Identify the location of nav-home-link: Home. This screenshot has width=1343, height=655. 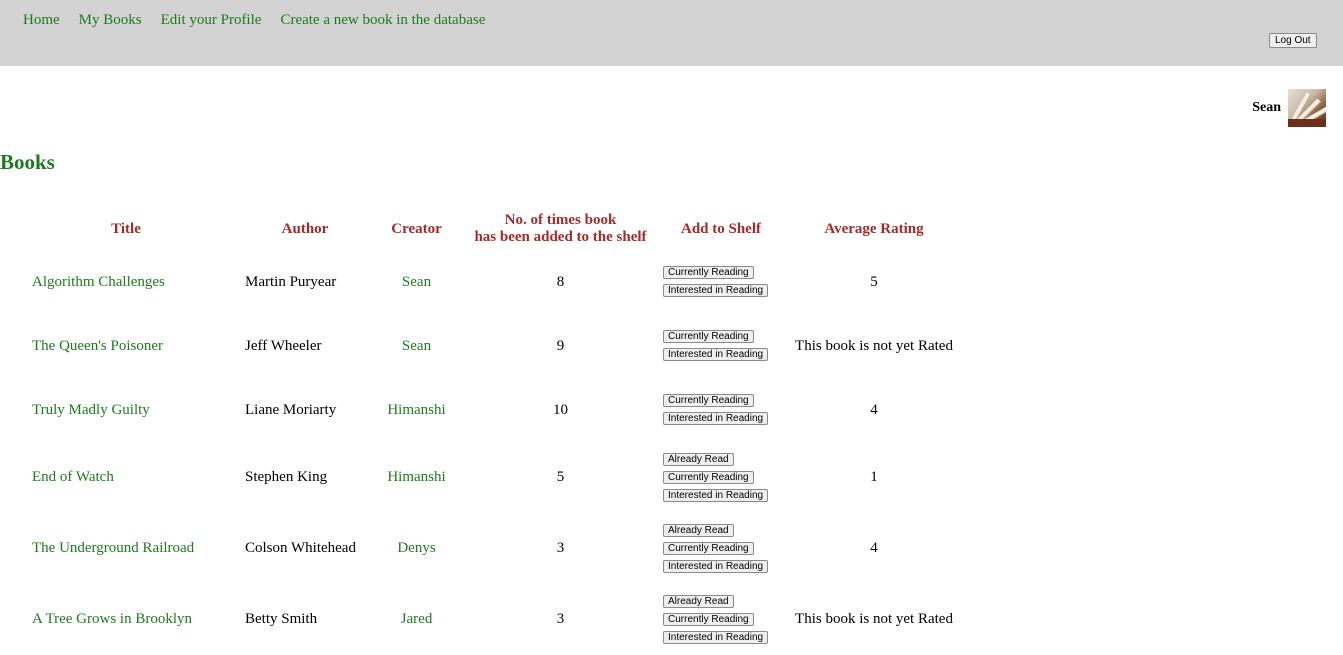
(41, 20).